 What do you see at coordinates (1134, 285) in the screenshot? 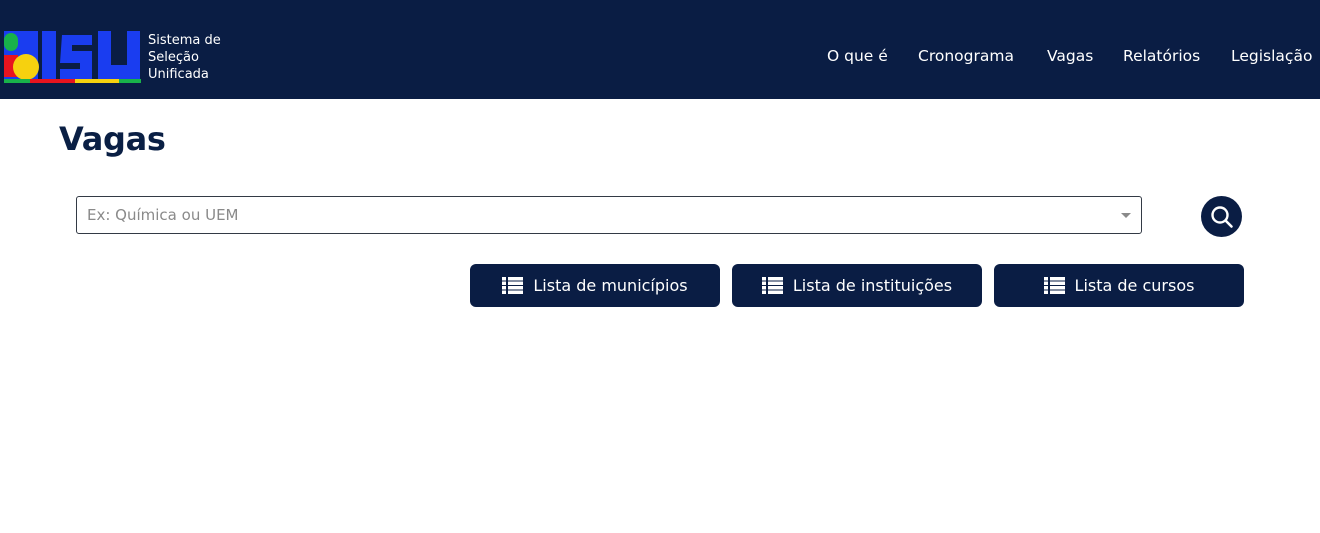
I see `button-label: Lista de cursos` at bounding box center [1134, 285].